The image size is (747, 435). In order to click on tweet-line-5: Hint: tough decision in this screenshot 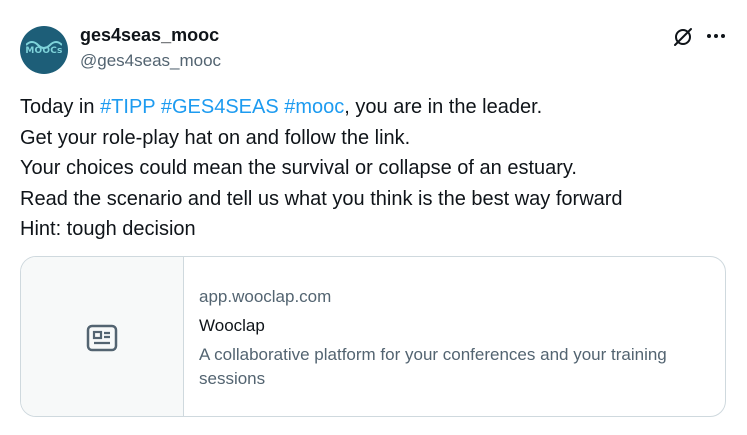, I will do `click(108, 229)`.